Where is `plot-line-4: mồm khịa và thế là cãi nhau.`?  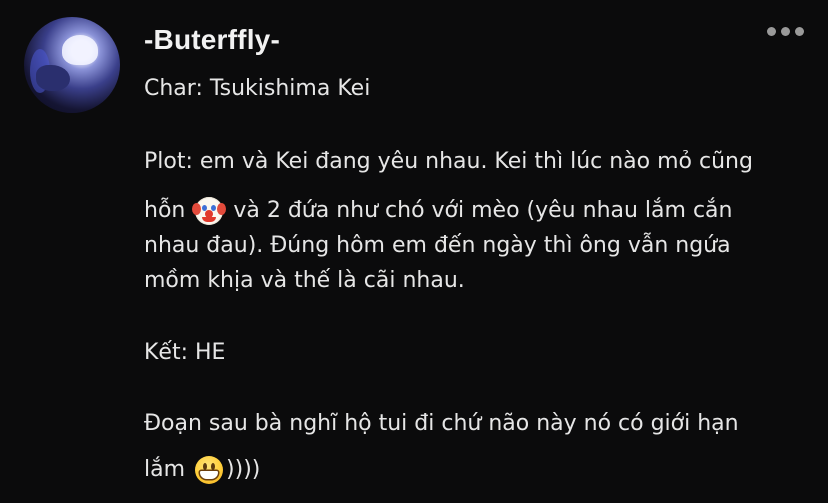
plot-line-4: mồm khịa và thế là cãi nhau. is located at coordinates (304, 280).